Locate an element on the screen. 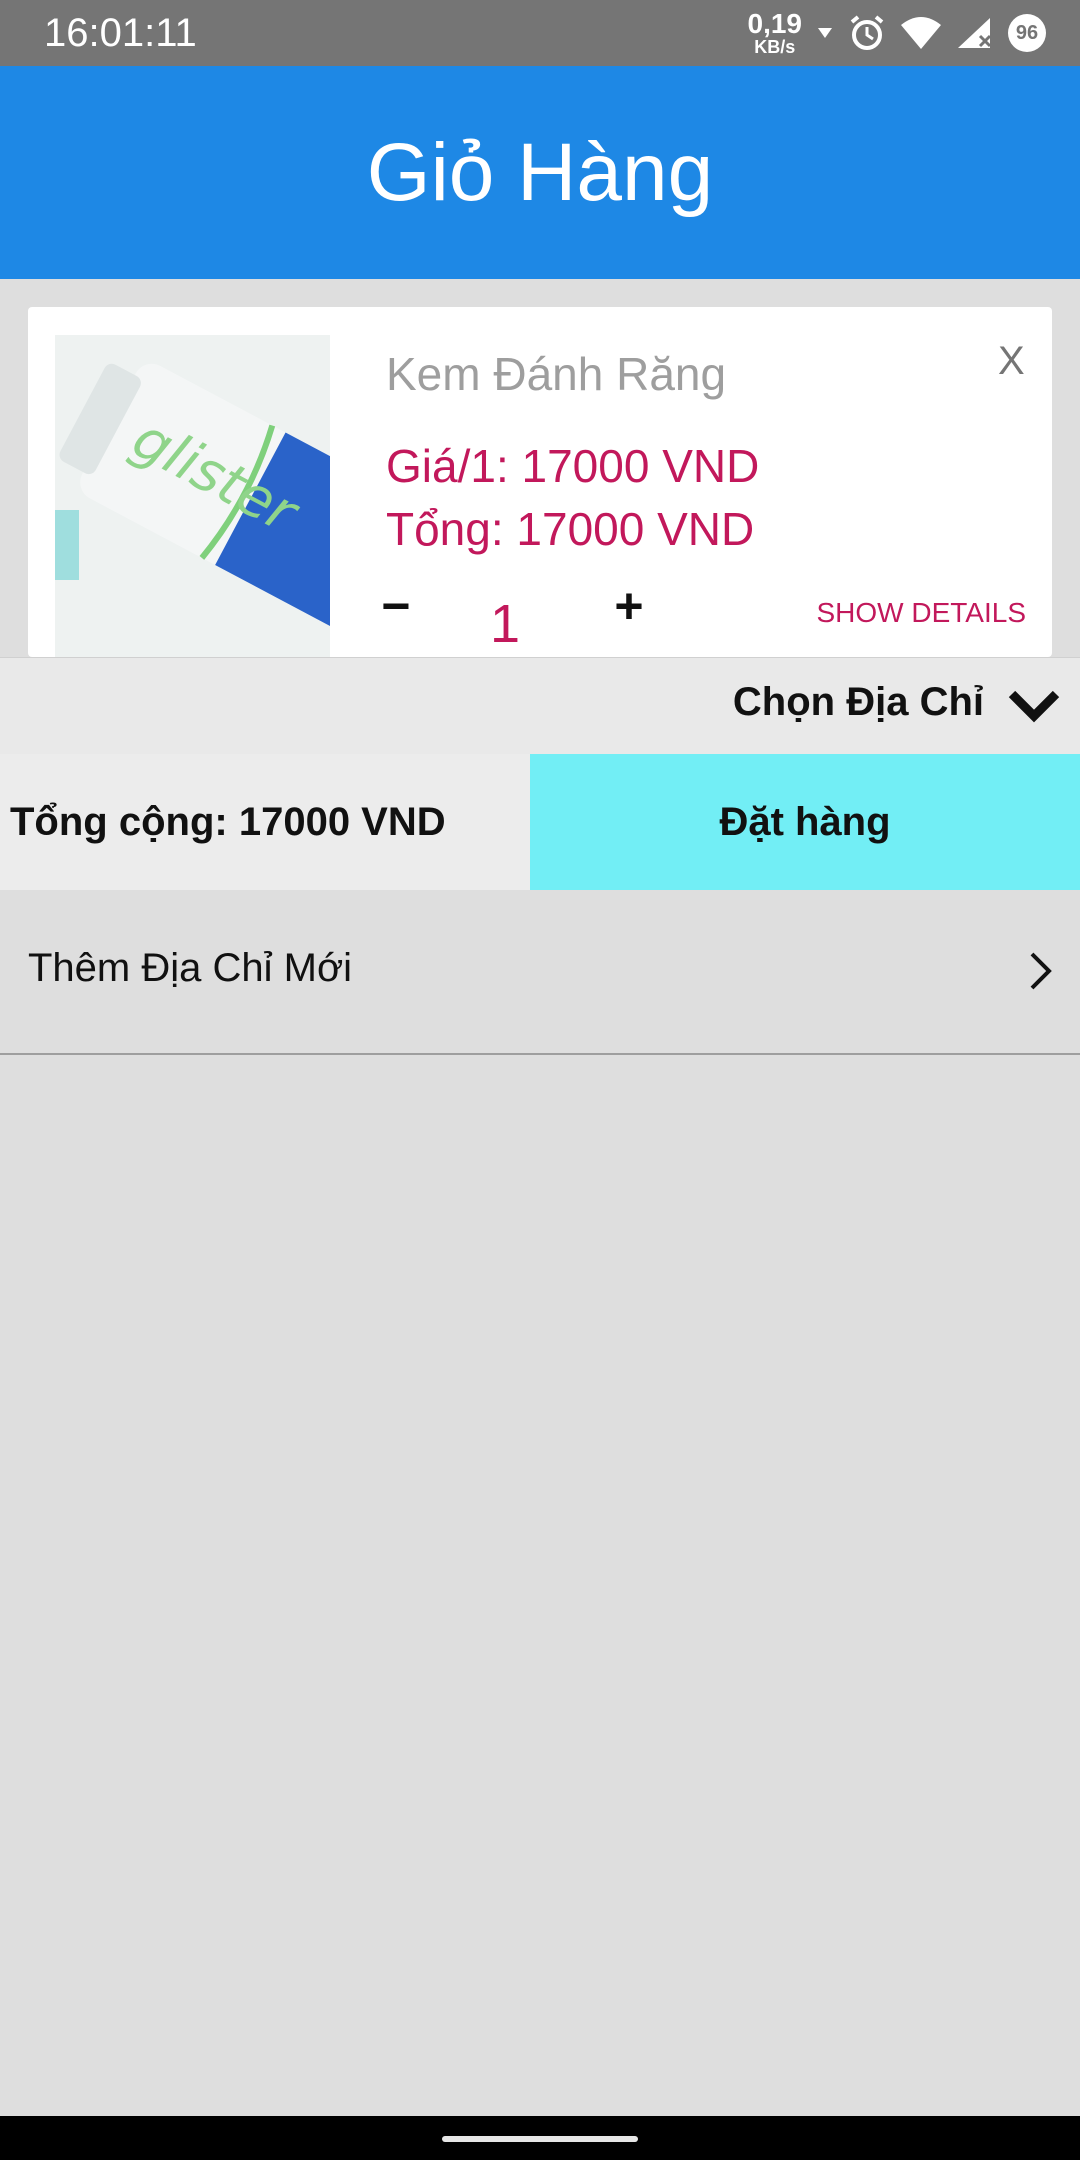 This screenshot has width=1080, height=2160. home-gesture-handle is located at coordinates (540, 2139).